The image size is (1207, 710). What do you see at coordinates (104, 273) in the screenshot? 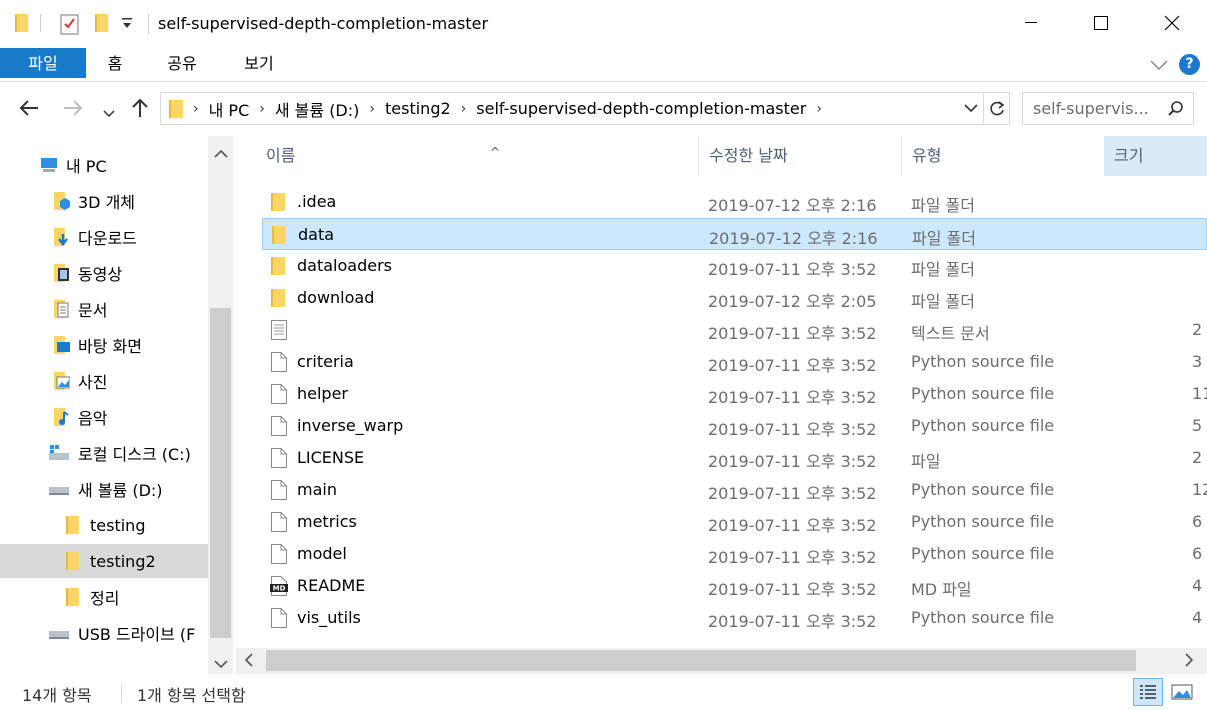
I see `tree-item-videos: 동영상` at bounding box center [104, 273].